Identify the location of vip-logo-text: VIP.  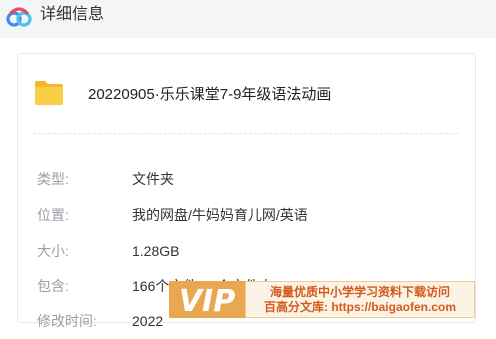
(207, 301).